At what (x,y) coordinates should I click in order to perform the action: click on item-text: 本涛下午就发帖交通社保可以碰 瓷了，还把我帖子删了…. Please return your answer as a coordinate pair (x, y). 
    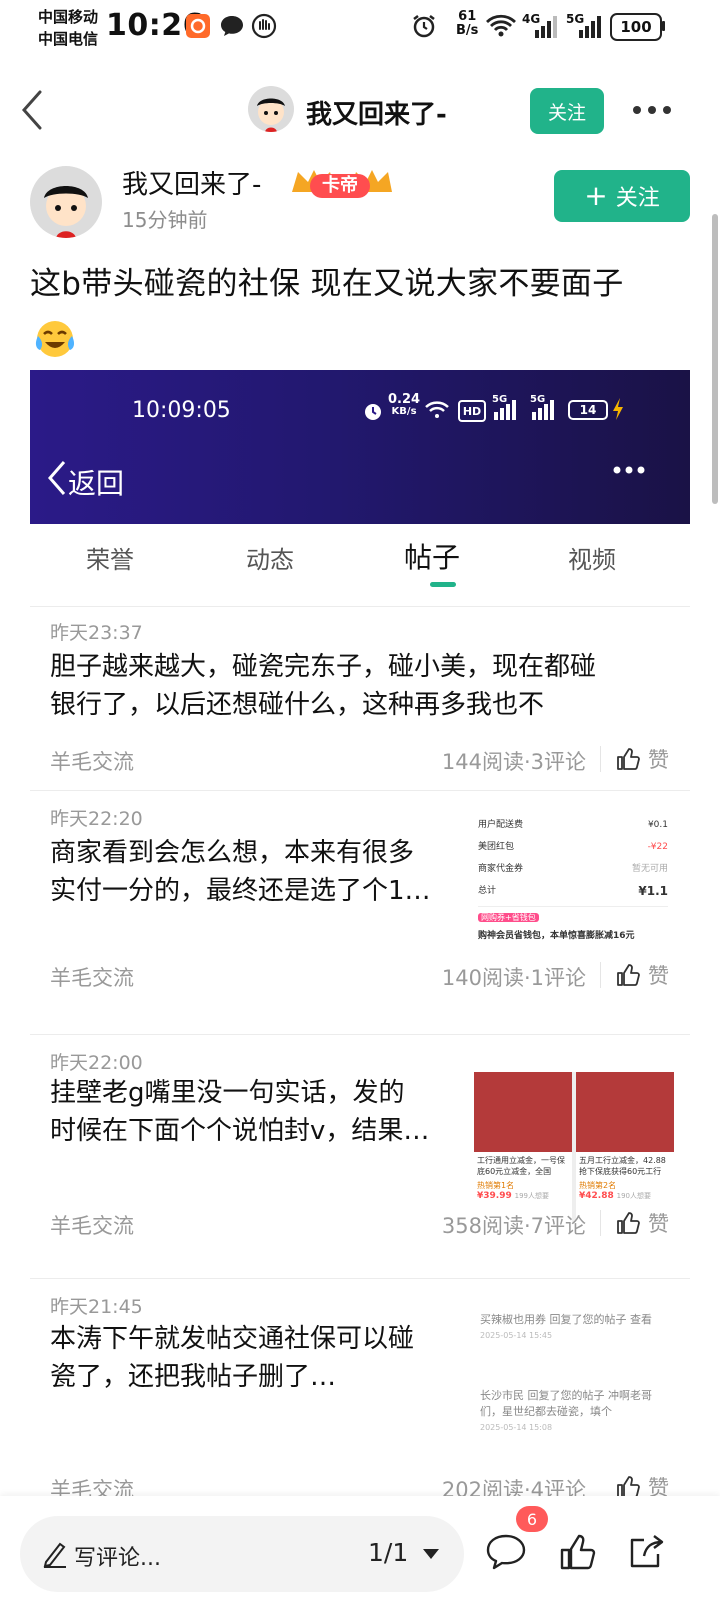
    Looking at the image, I should click on (260, 1358).